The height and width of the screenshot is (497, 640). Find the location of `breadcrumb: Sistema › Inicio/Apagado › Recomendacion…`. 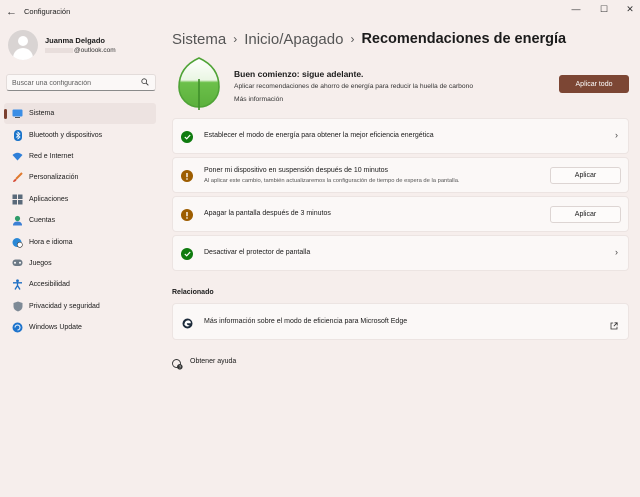

breadcrumb: Sistema › Inicio/Apagado › Recomendacion… is located at coordinates (369, 39).